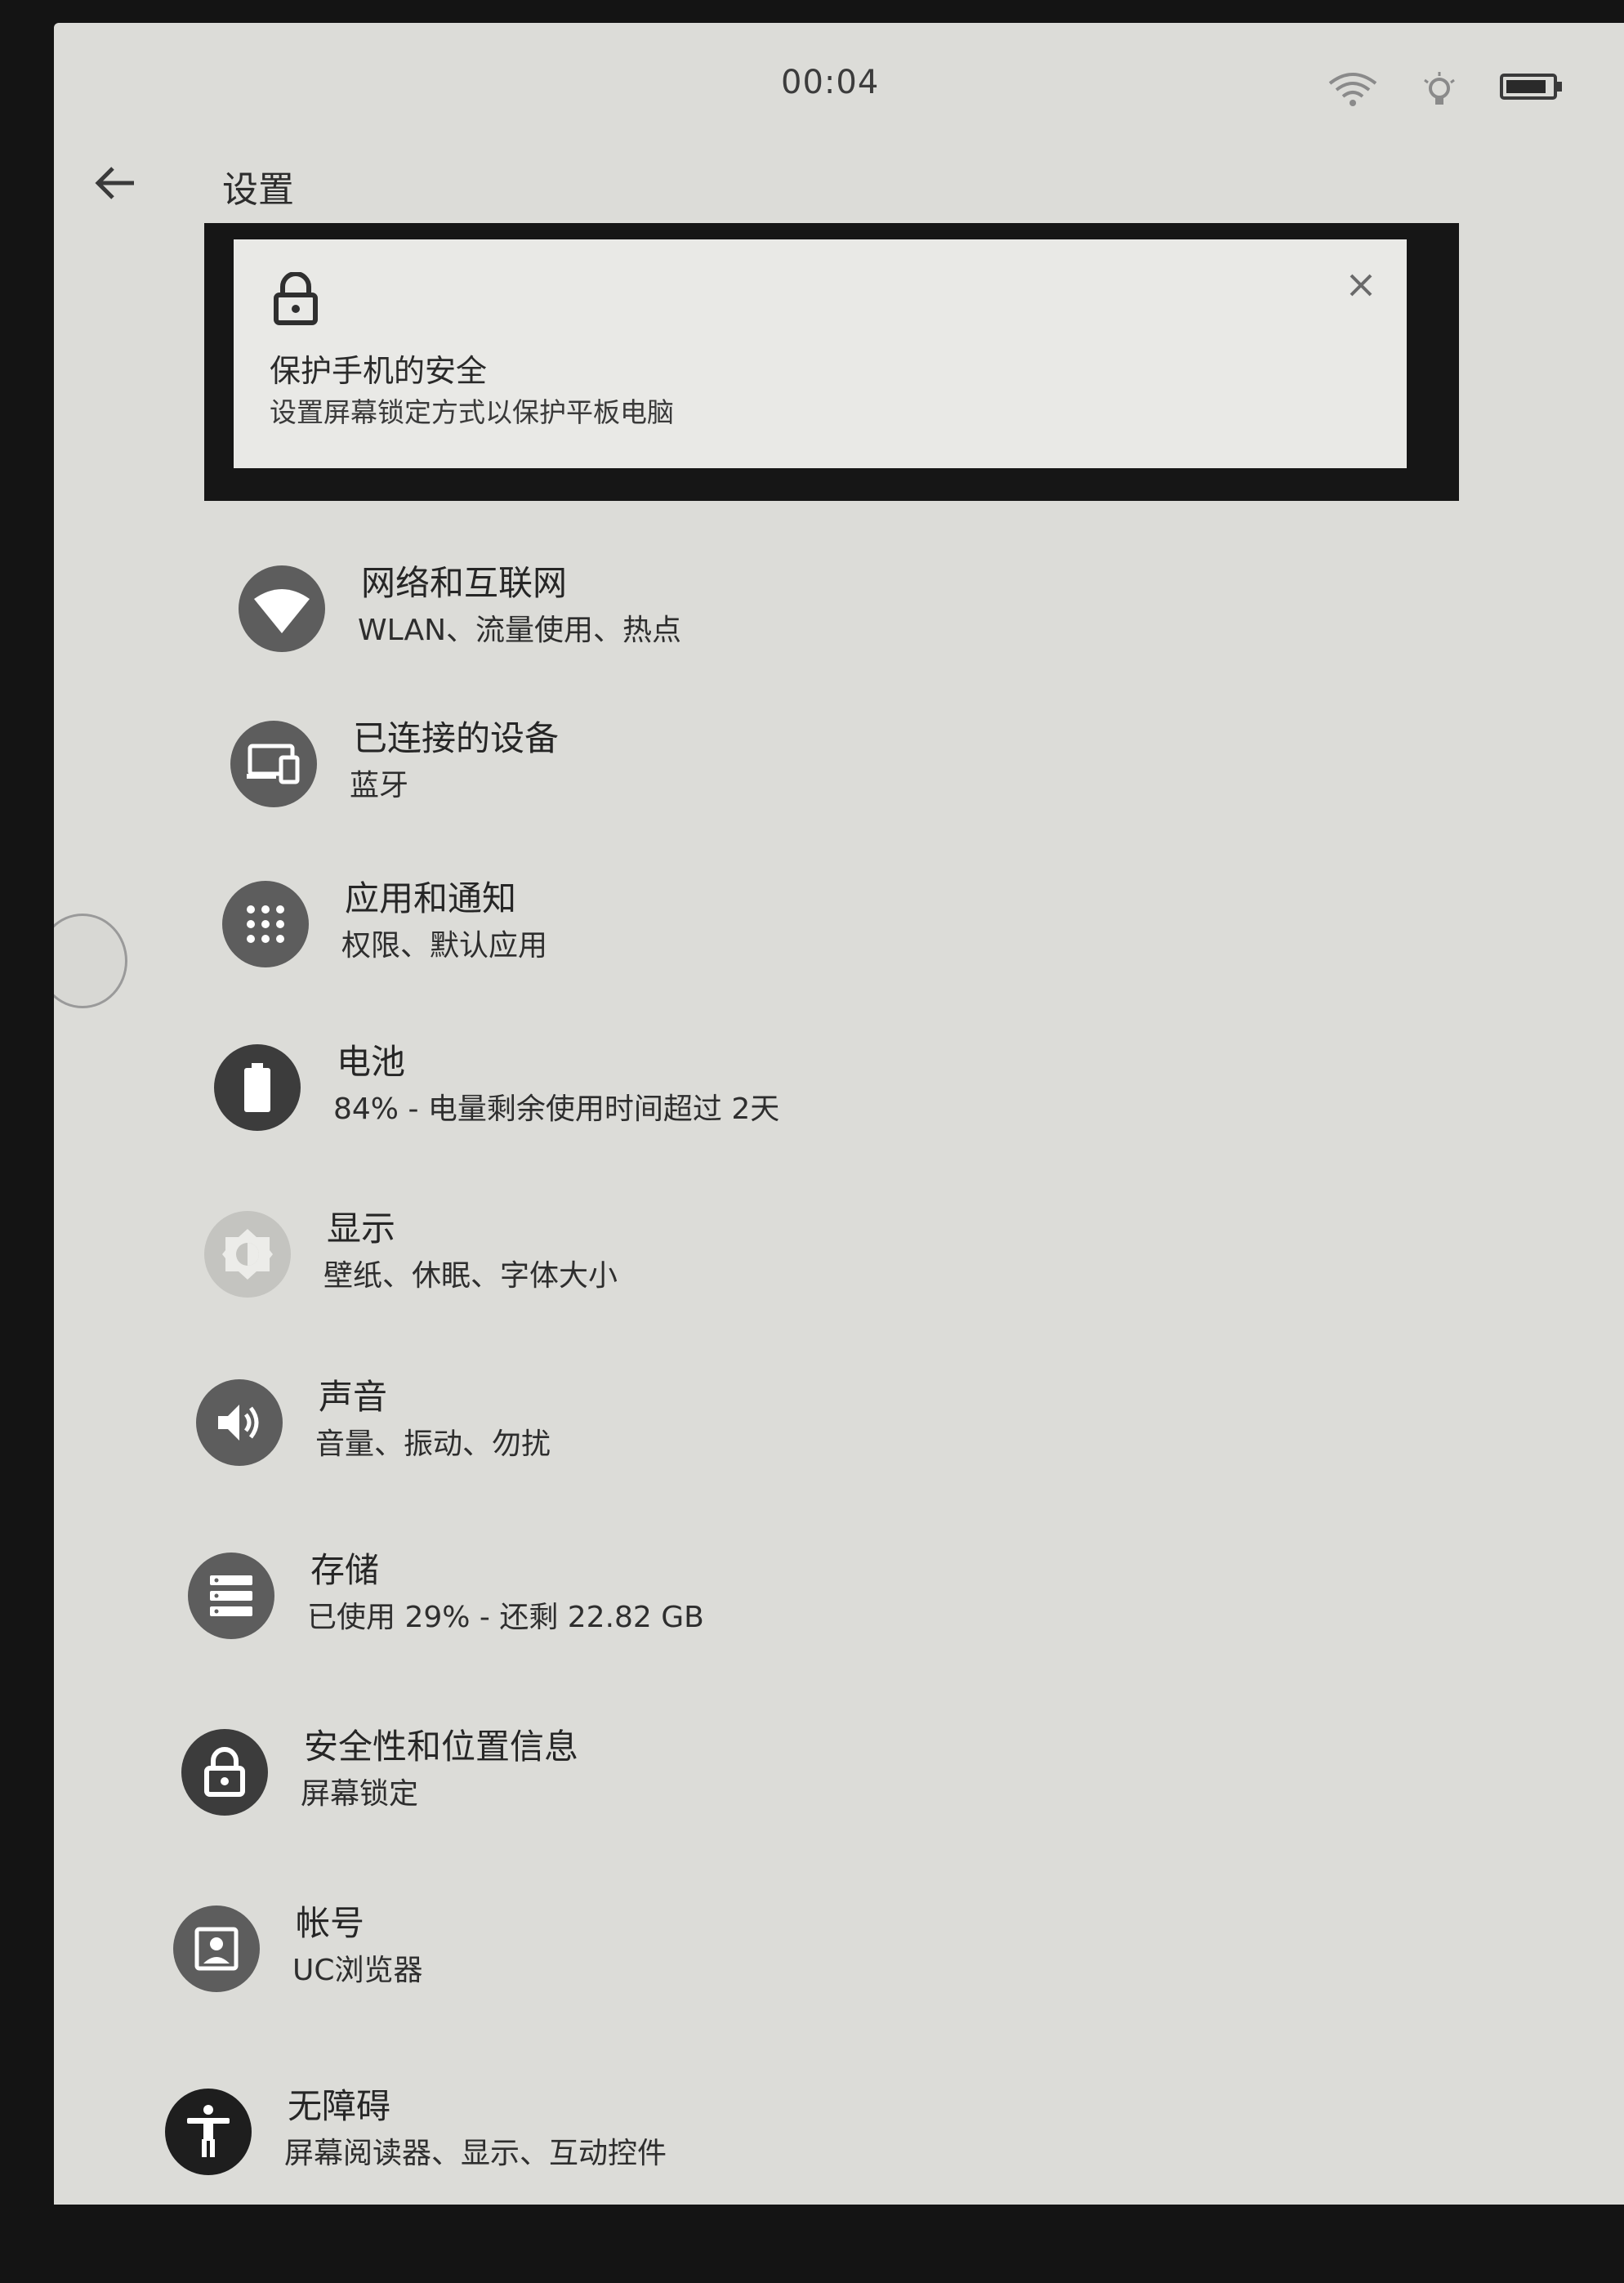 Image resolution: width=1624 pixels, height=2283 pixels. Describe the element at coordinates (330, 1923) in the screenshot. I see `settings-item-title: 帐号` at that location.